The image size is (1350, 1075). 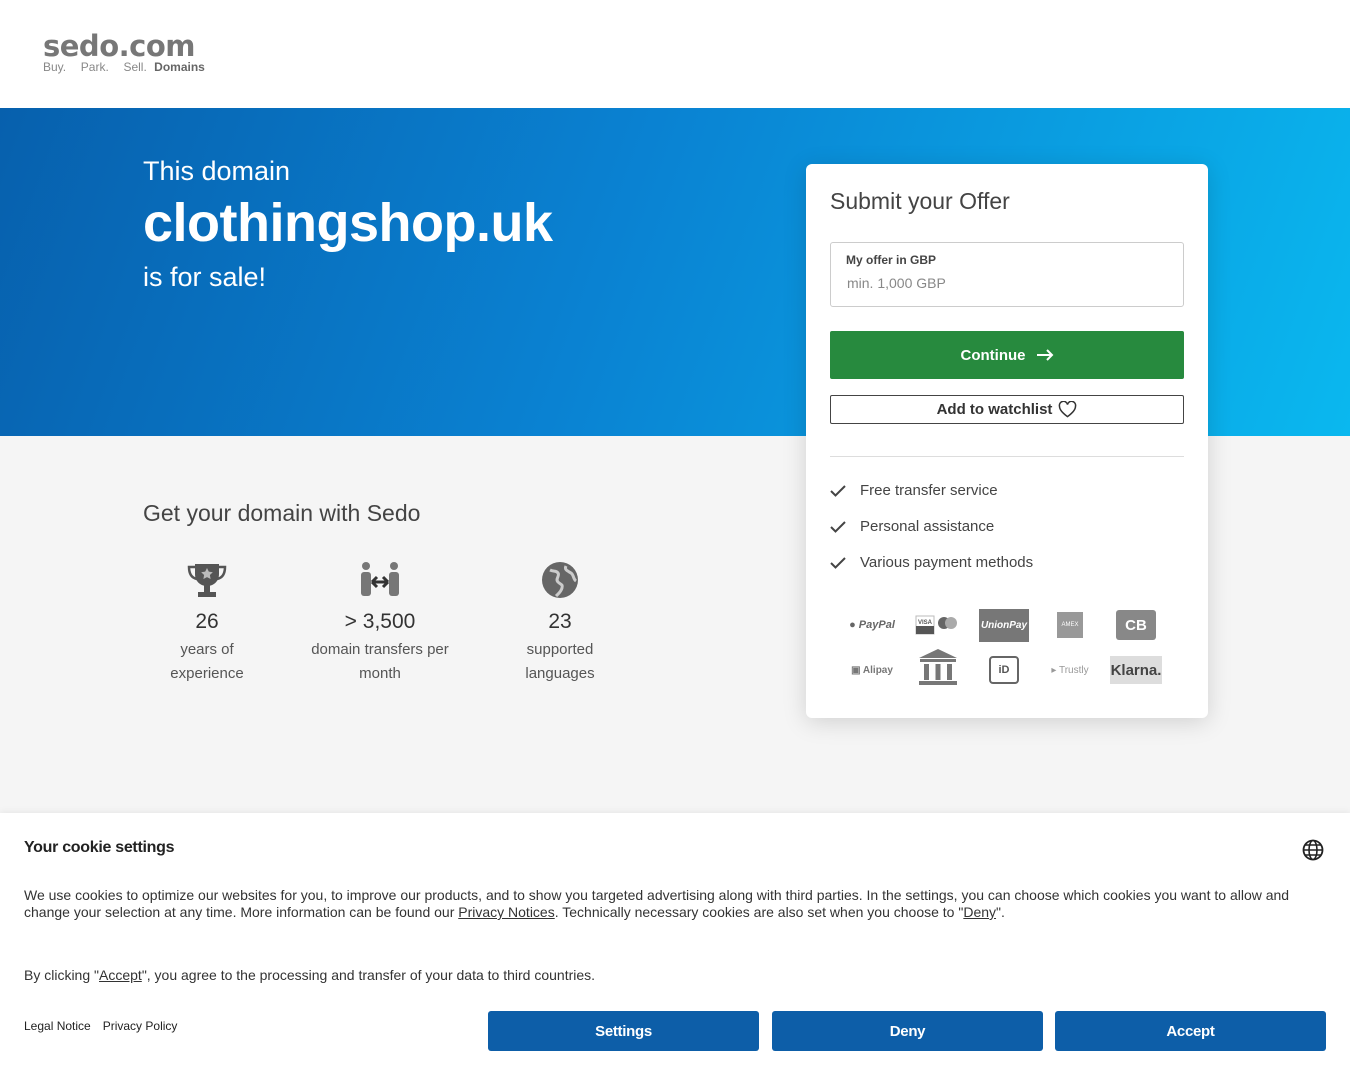 I want to click on benefit-item: Free transfer service, so click(x=914, y=490).